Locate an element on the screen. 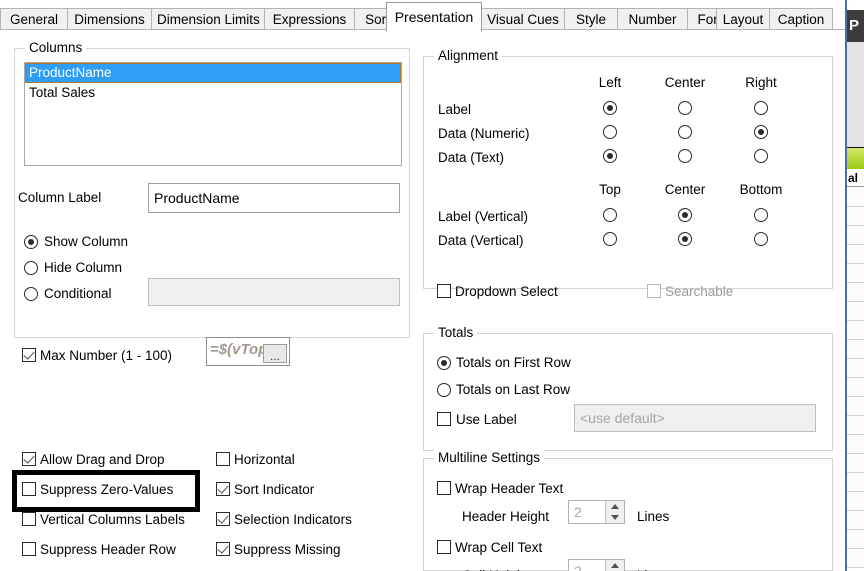 This screenshot has width=864, height=571. columns-list-item-total-sales: Total Sales is located at coordinates (213, 92).